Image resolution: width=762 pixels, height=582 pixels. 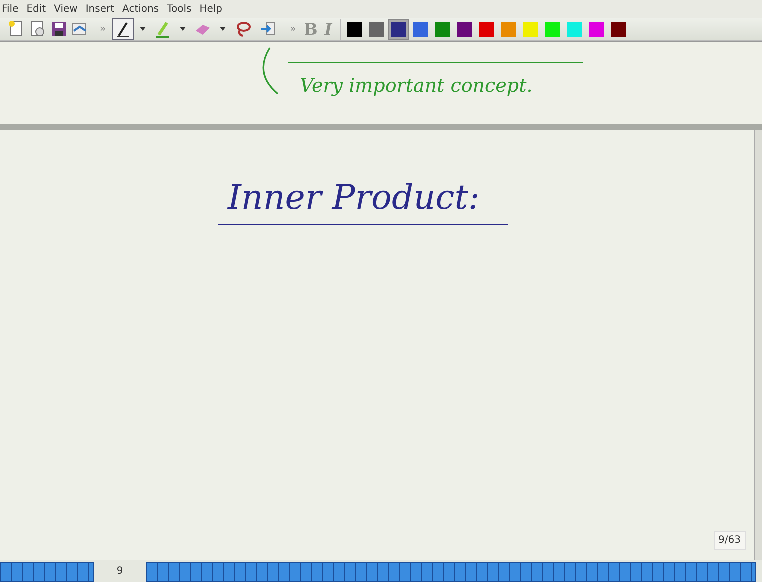 What do you see at coordinates (141, 9) in the screenshot?
I see `menu-item: Actions` at bounding box center [141, 9].